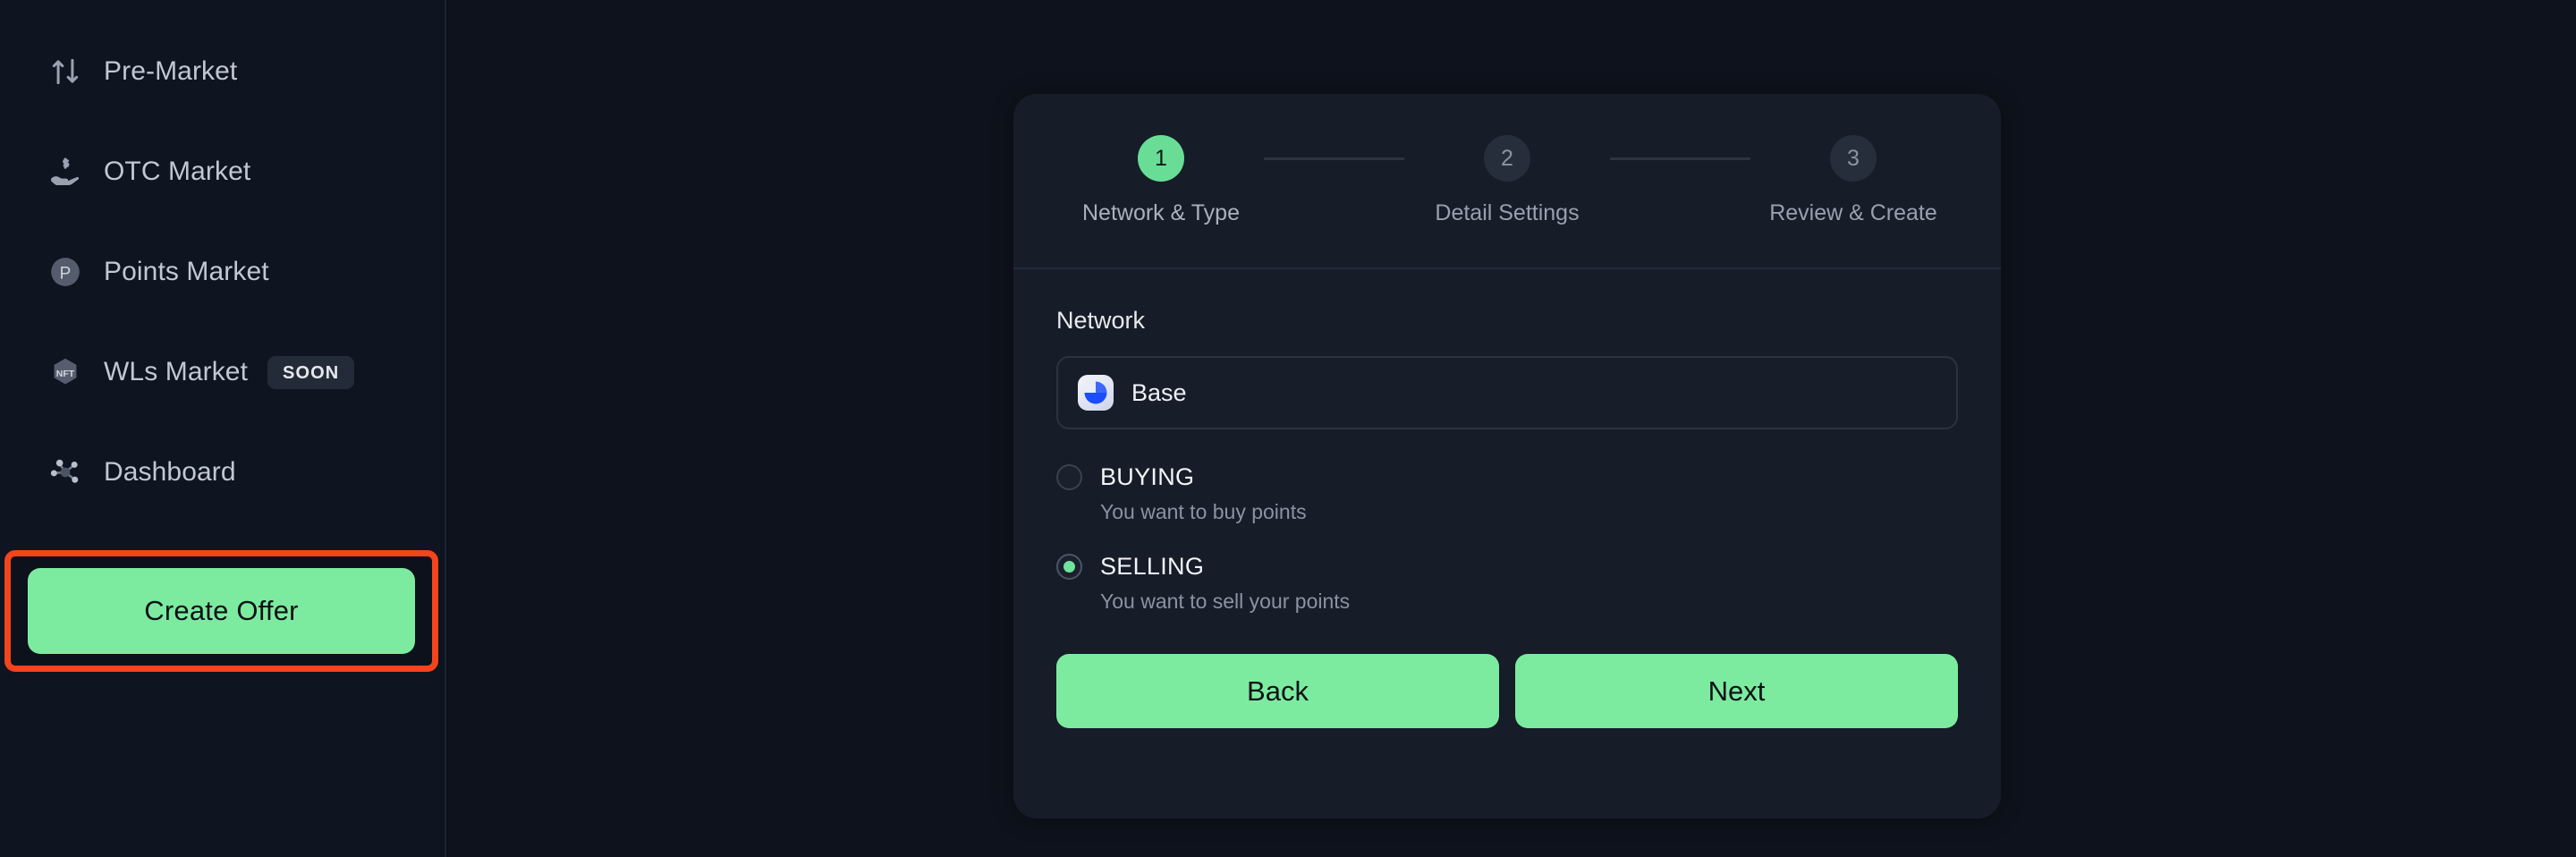 Image resolution: width=2576 pixels, height=857 pixels. I want to click on step-review-and-create: 3 Review & Create, so click(1853, 180).